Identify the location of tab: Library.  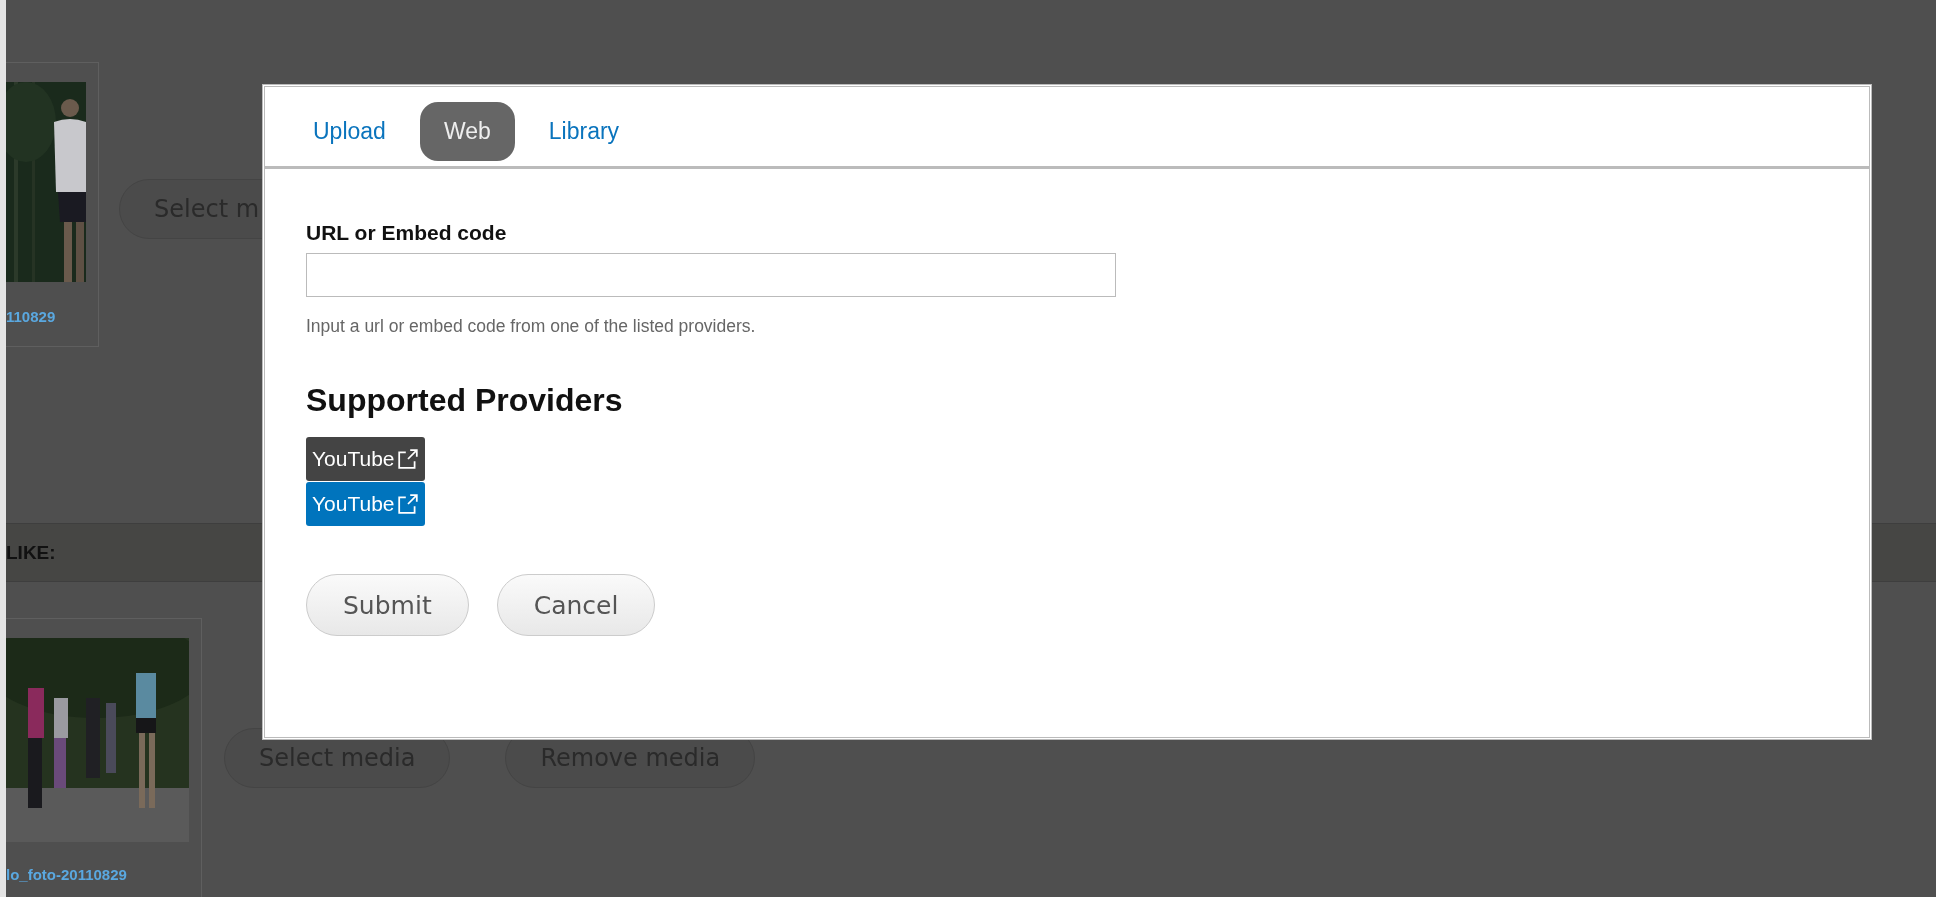
(584, 131).